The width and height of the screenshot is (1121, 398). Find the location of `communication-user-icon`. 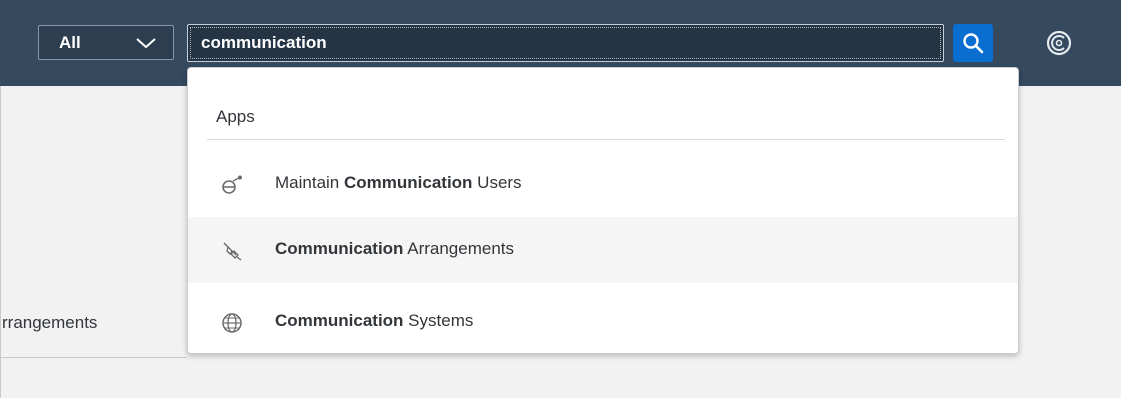

communication-user-icon is located at coordinates (232, 184).